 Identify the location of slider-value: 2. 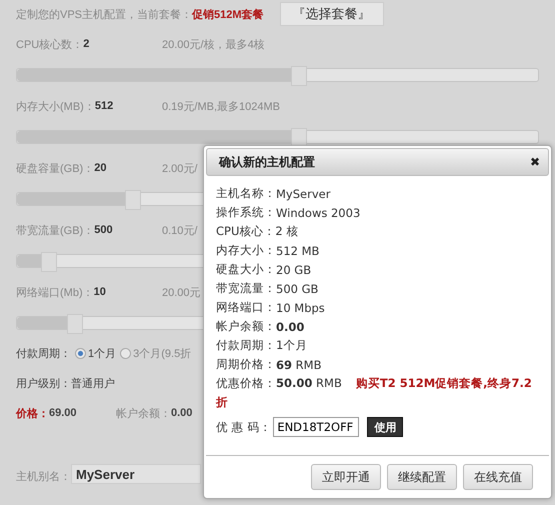
(86, 44).